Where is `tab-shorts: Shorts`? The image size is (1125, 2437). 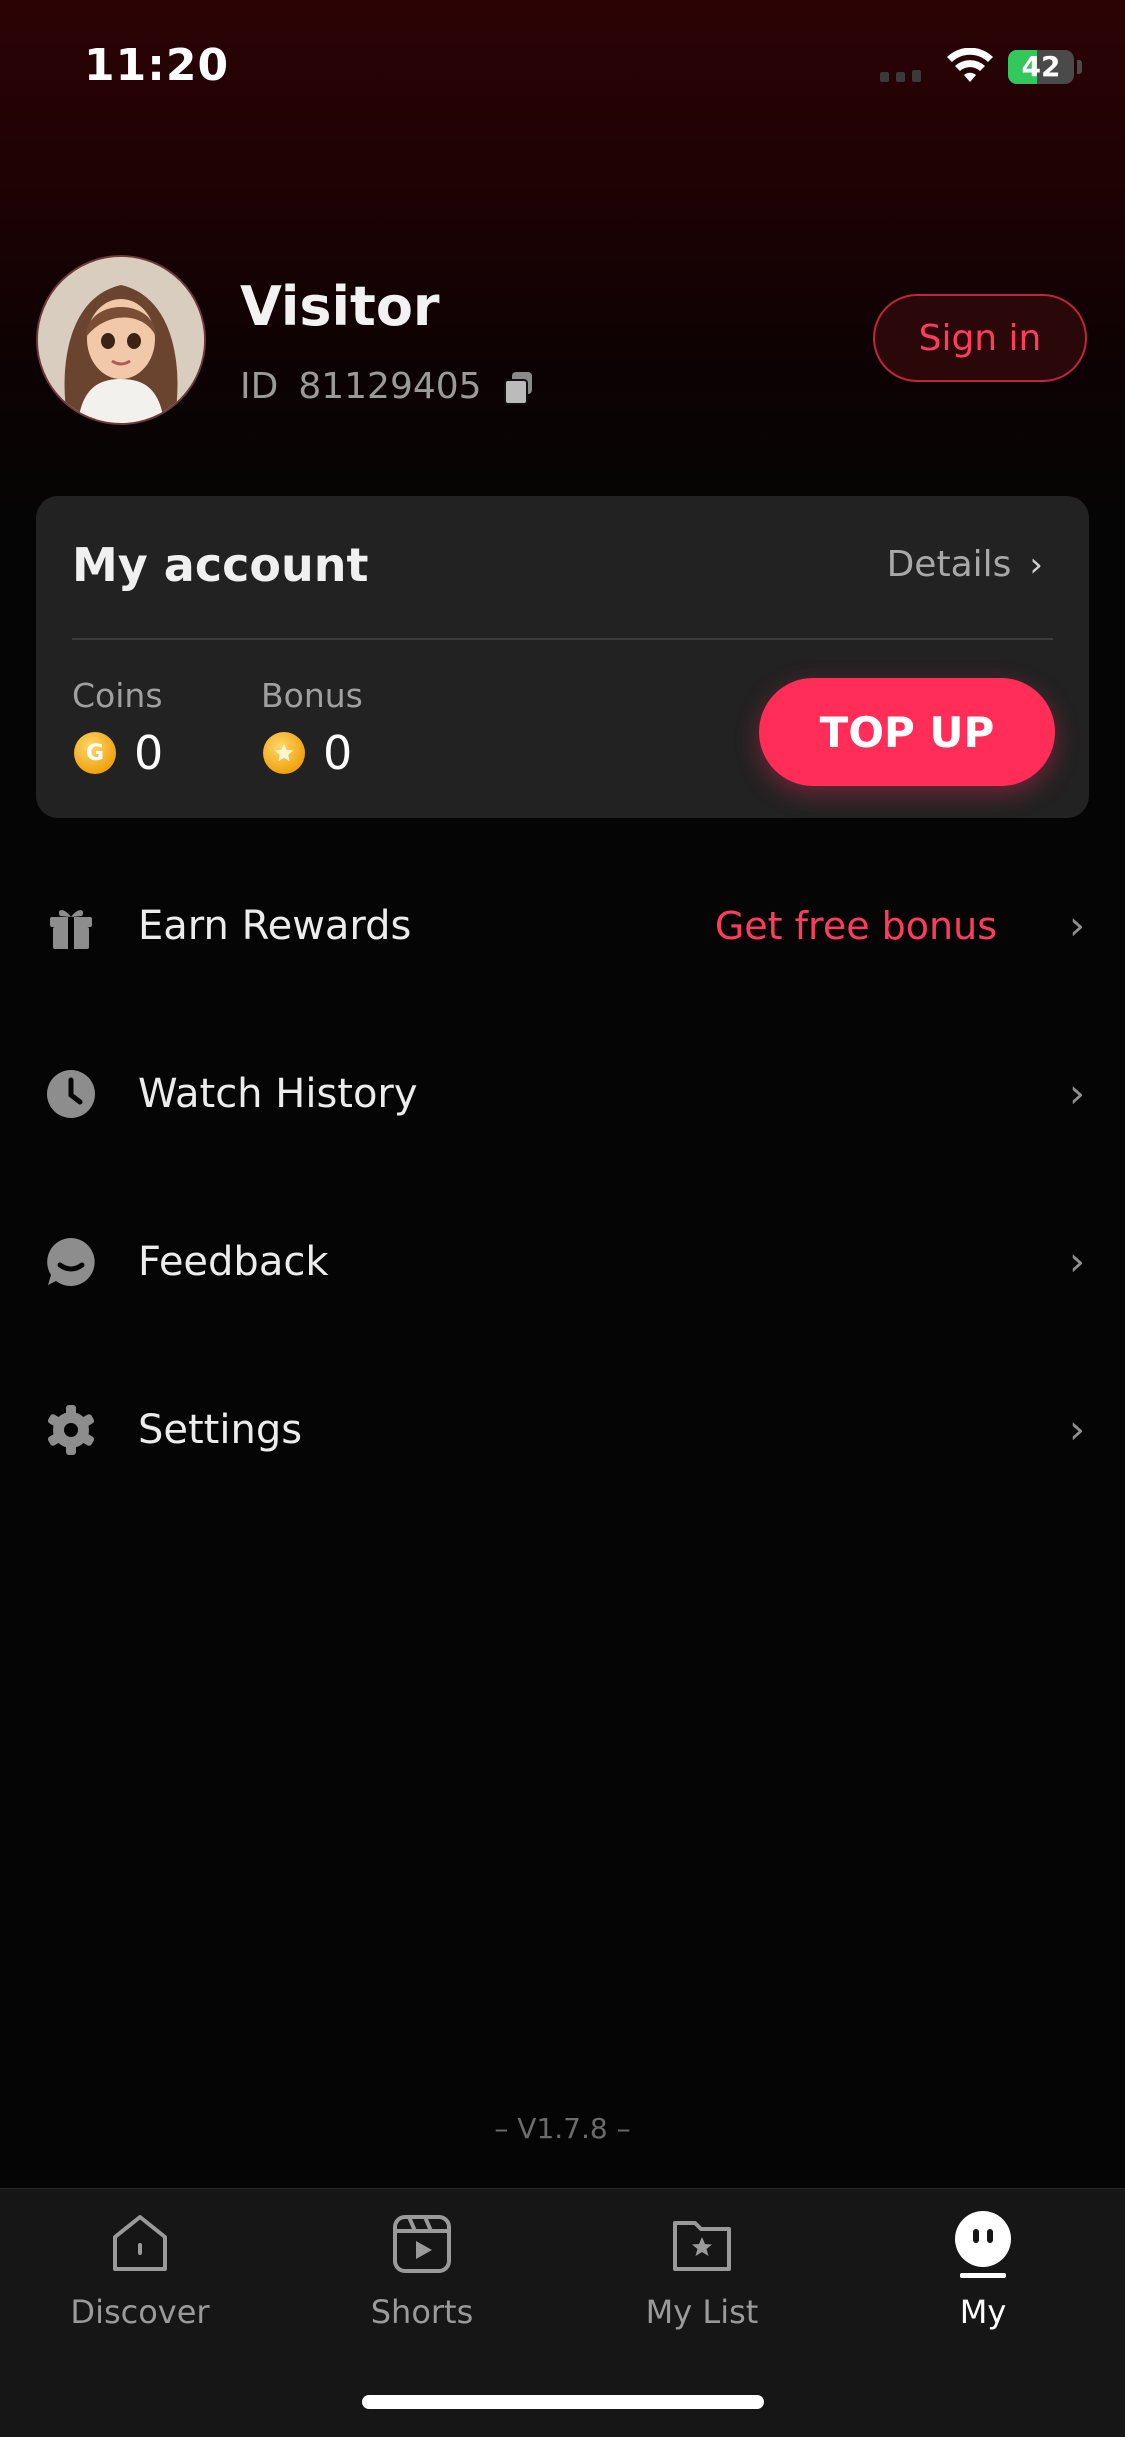
tab-shorts: Shorts is located at coordinates (422, 2270).